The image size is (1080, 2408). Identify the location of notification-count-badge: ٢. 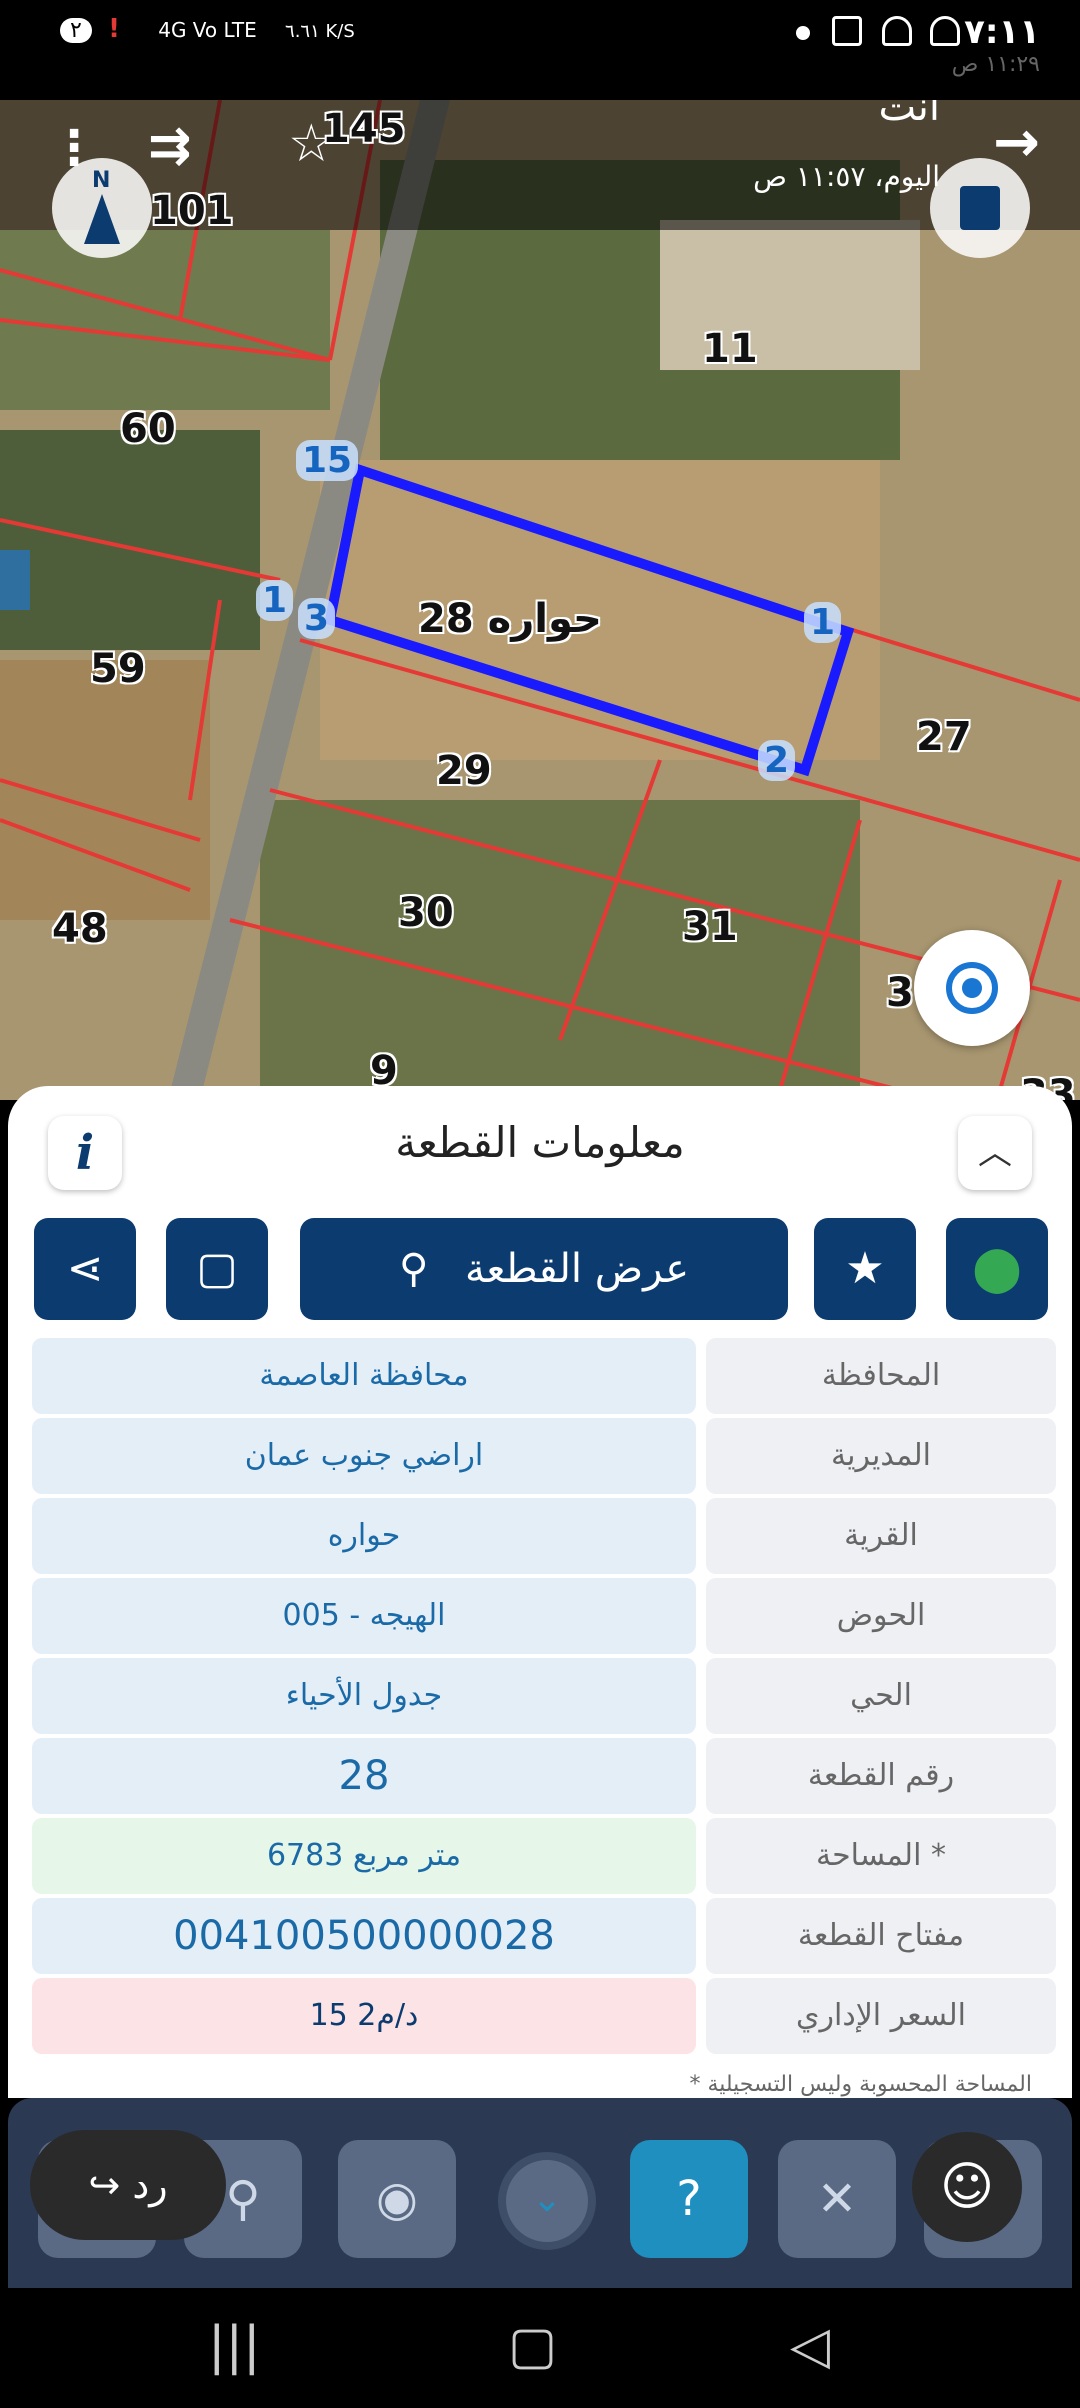
(76, 30).